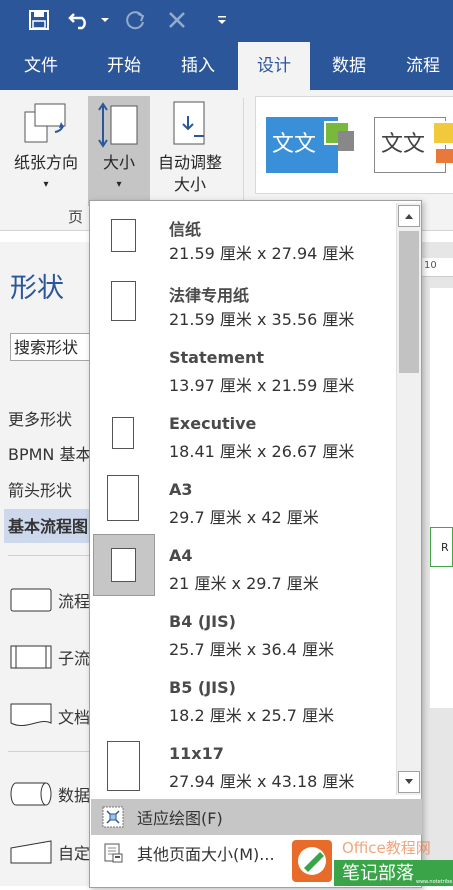  Describe the element at coordinates (242, 236) in the screenshot. I see `size-option-letter: 信纸 21.59 厘米 x 27.94 厘米` at that location.